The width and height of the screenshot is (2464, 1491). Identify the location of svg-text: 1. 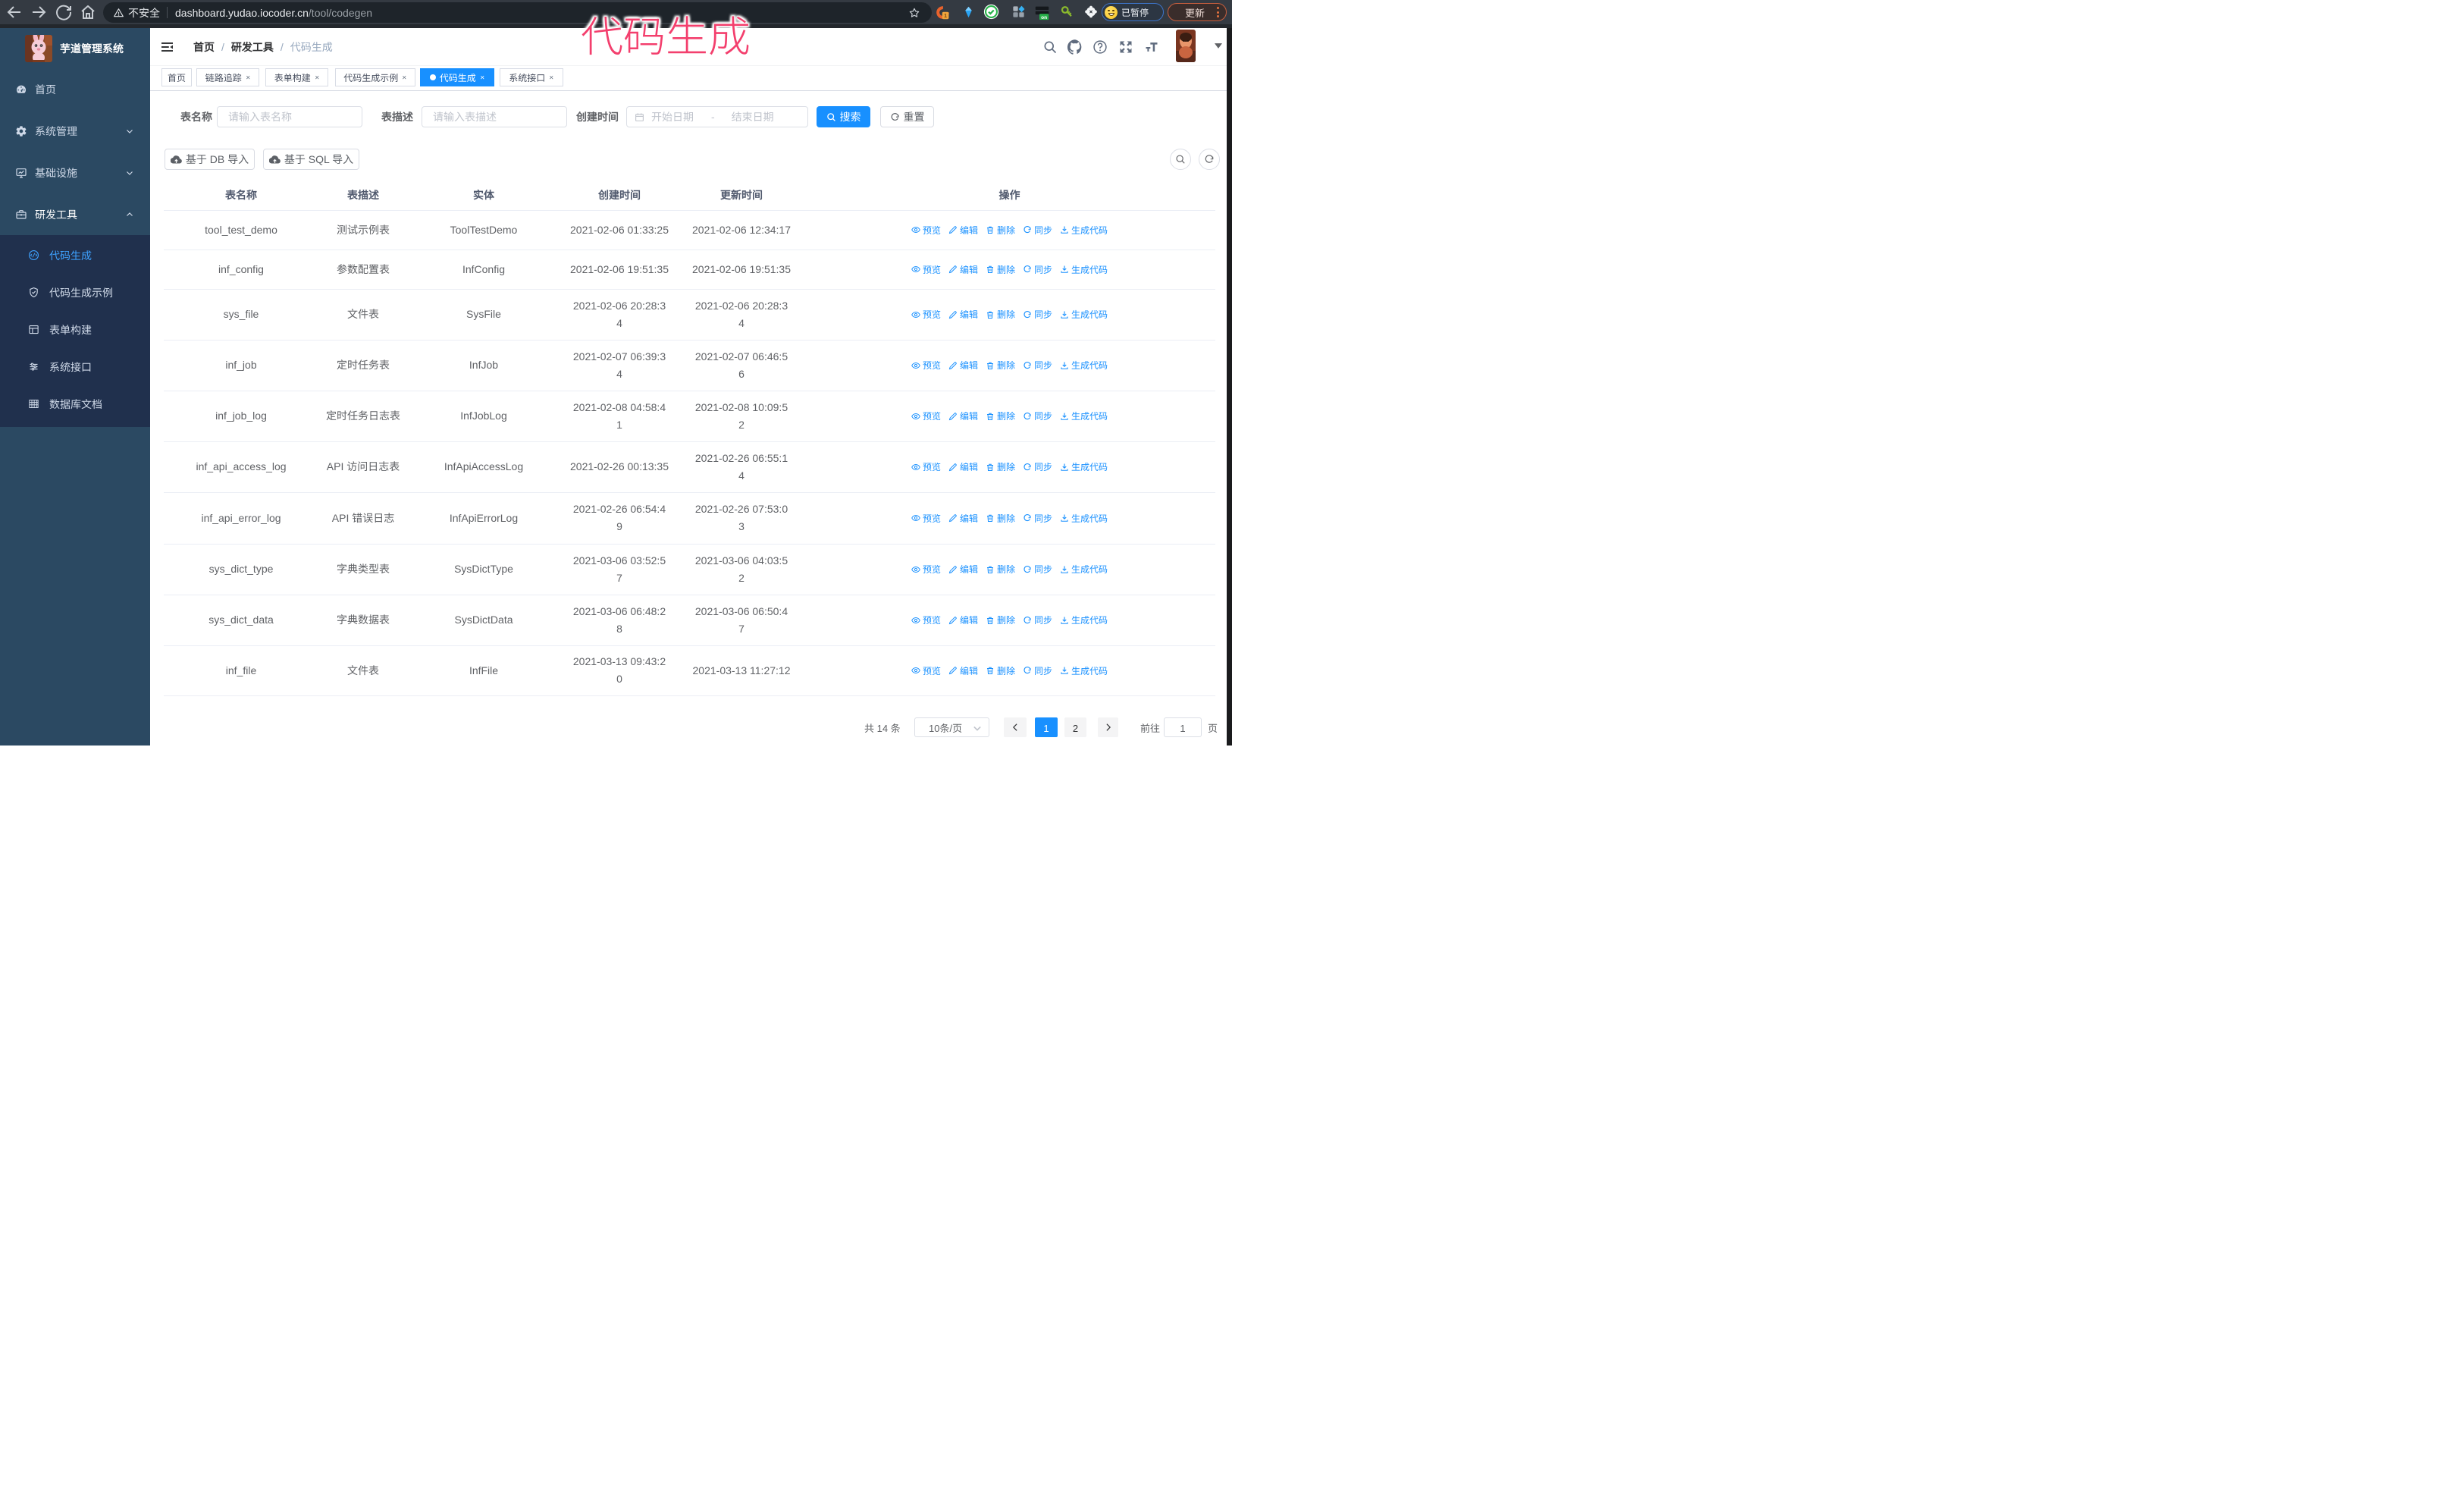
(946, 16).